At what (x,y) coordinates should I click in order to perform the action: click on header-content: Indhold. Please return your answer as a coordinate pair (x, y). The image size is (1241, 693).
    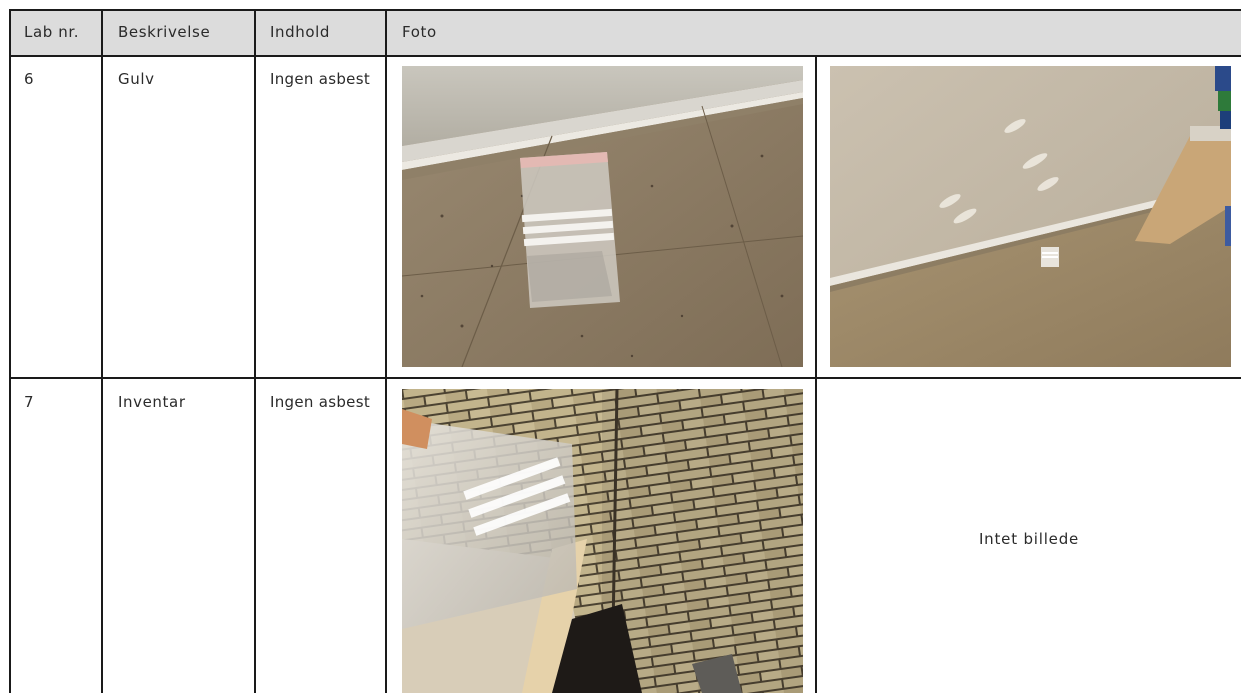
    Looking at the image, I should click on (300, 32).